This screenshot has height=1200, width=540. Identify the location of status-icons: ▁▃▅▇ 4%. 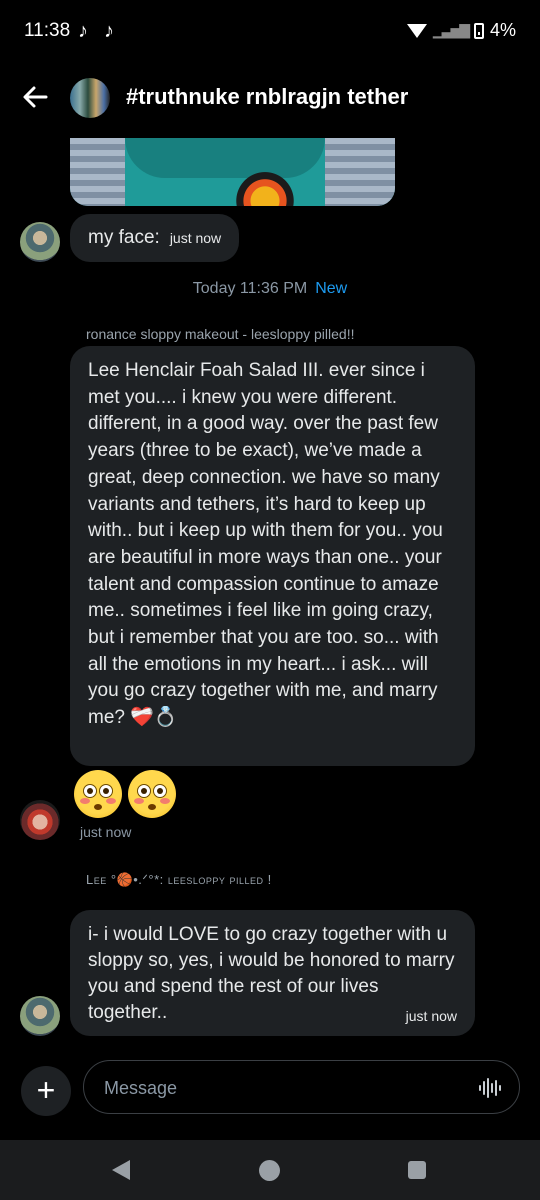
(461, 30).